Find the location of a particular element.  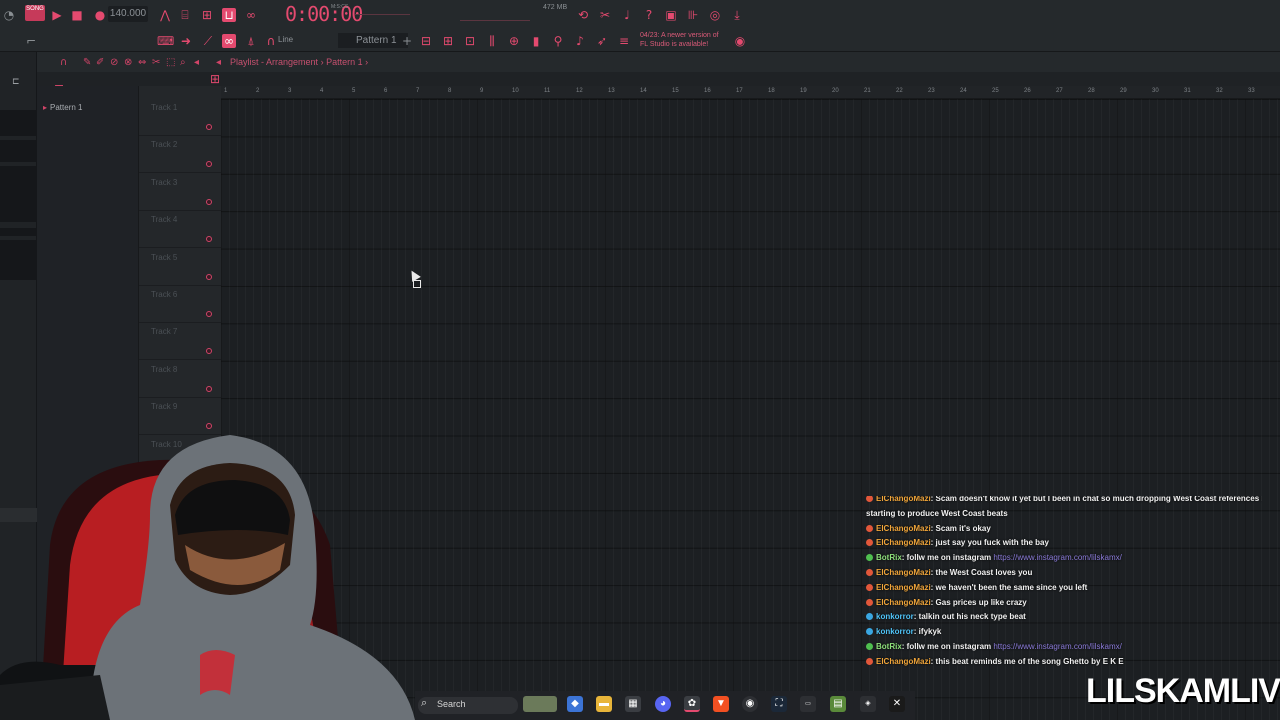

pattern-item: ▸ Pattern 1 is located at coordinates (62, 107).